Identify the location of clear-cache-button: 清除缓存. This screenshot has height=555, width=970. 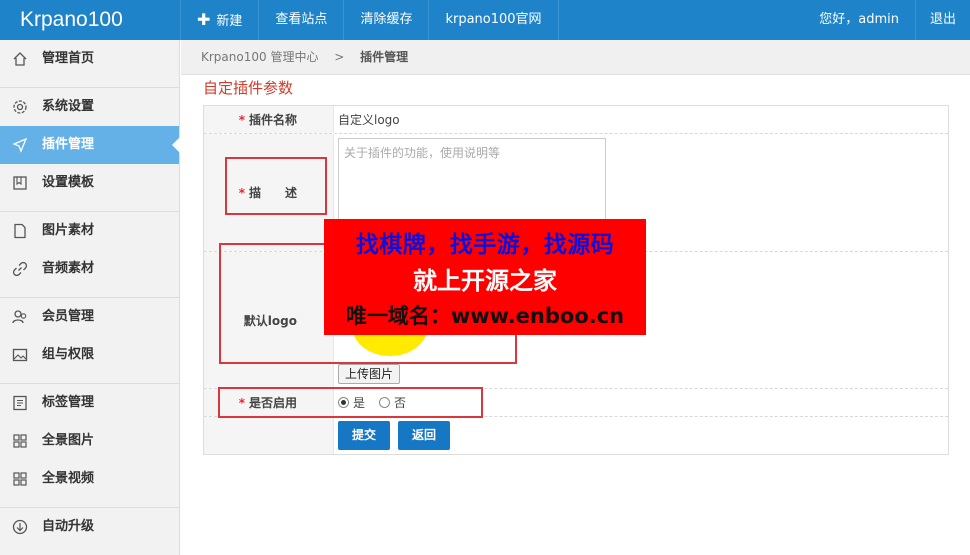
(387, 20).